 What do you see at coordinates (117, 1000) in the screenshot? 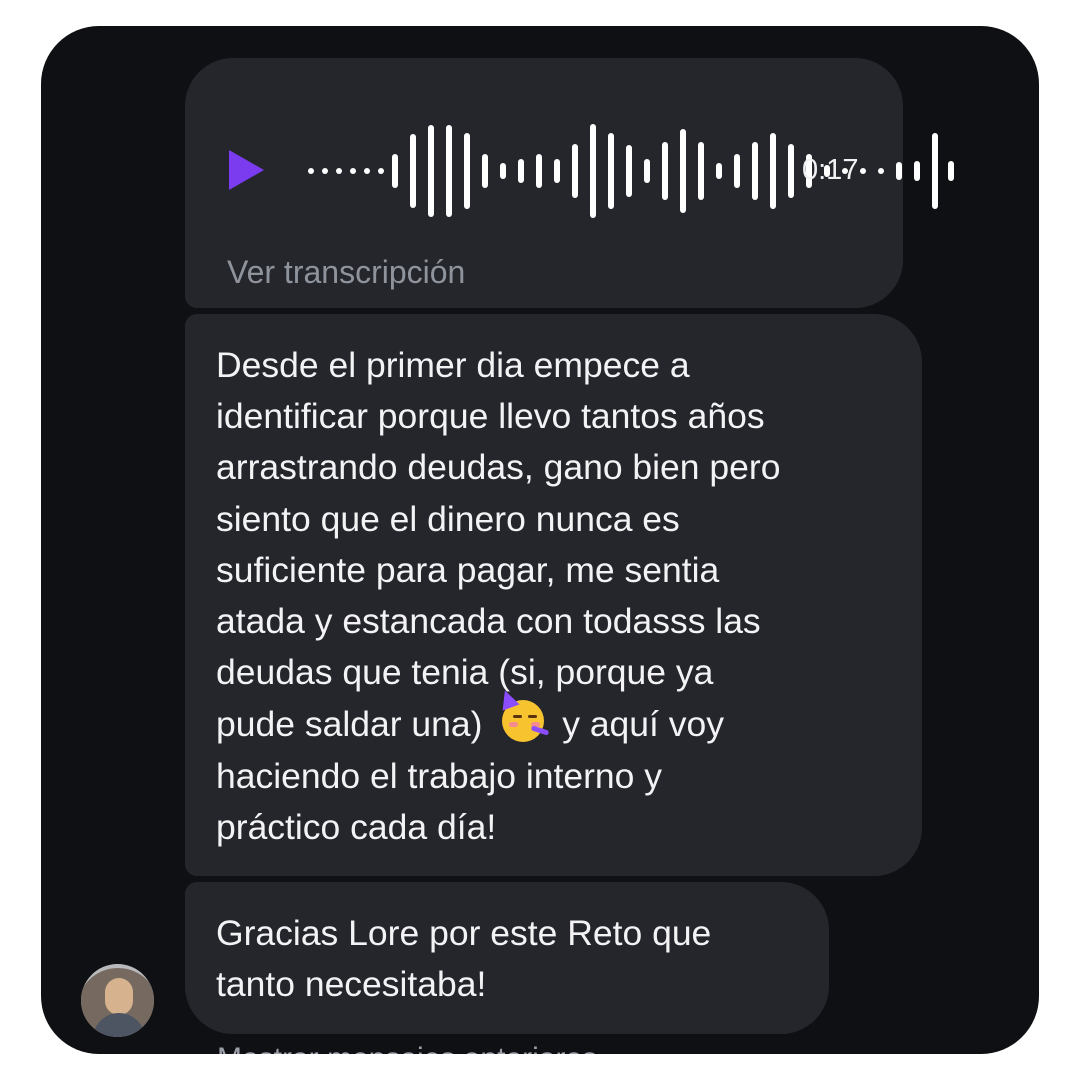
I see `avatar` at bounding box center [117, 1000].